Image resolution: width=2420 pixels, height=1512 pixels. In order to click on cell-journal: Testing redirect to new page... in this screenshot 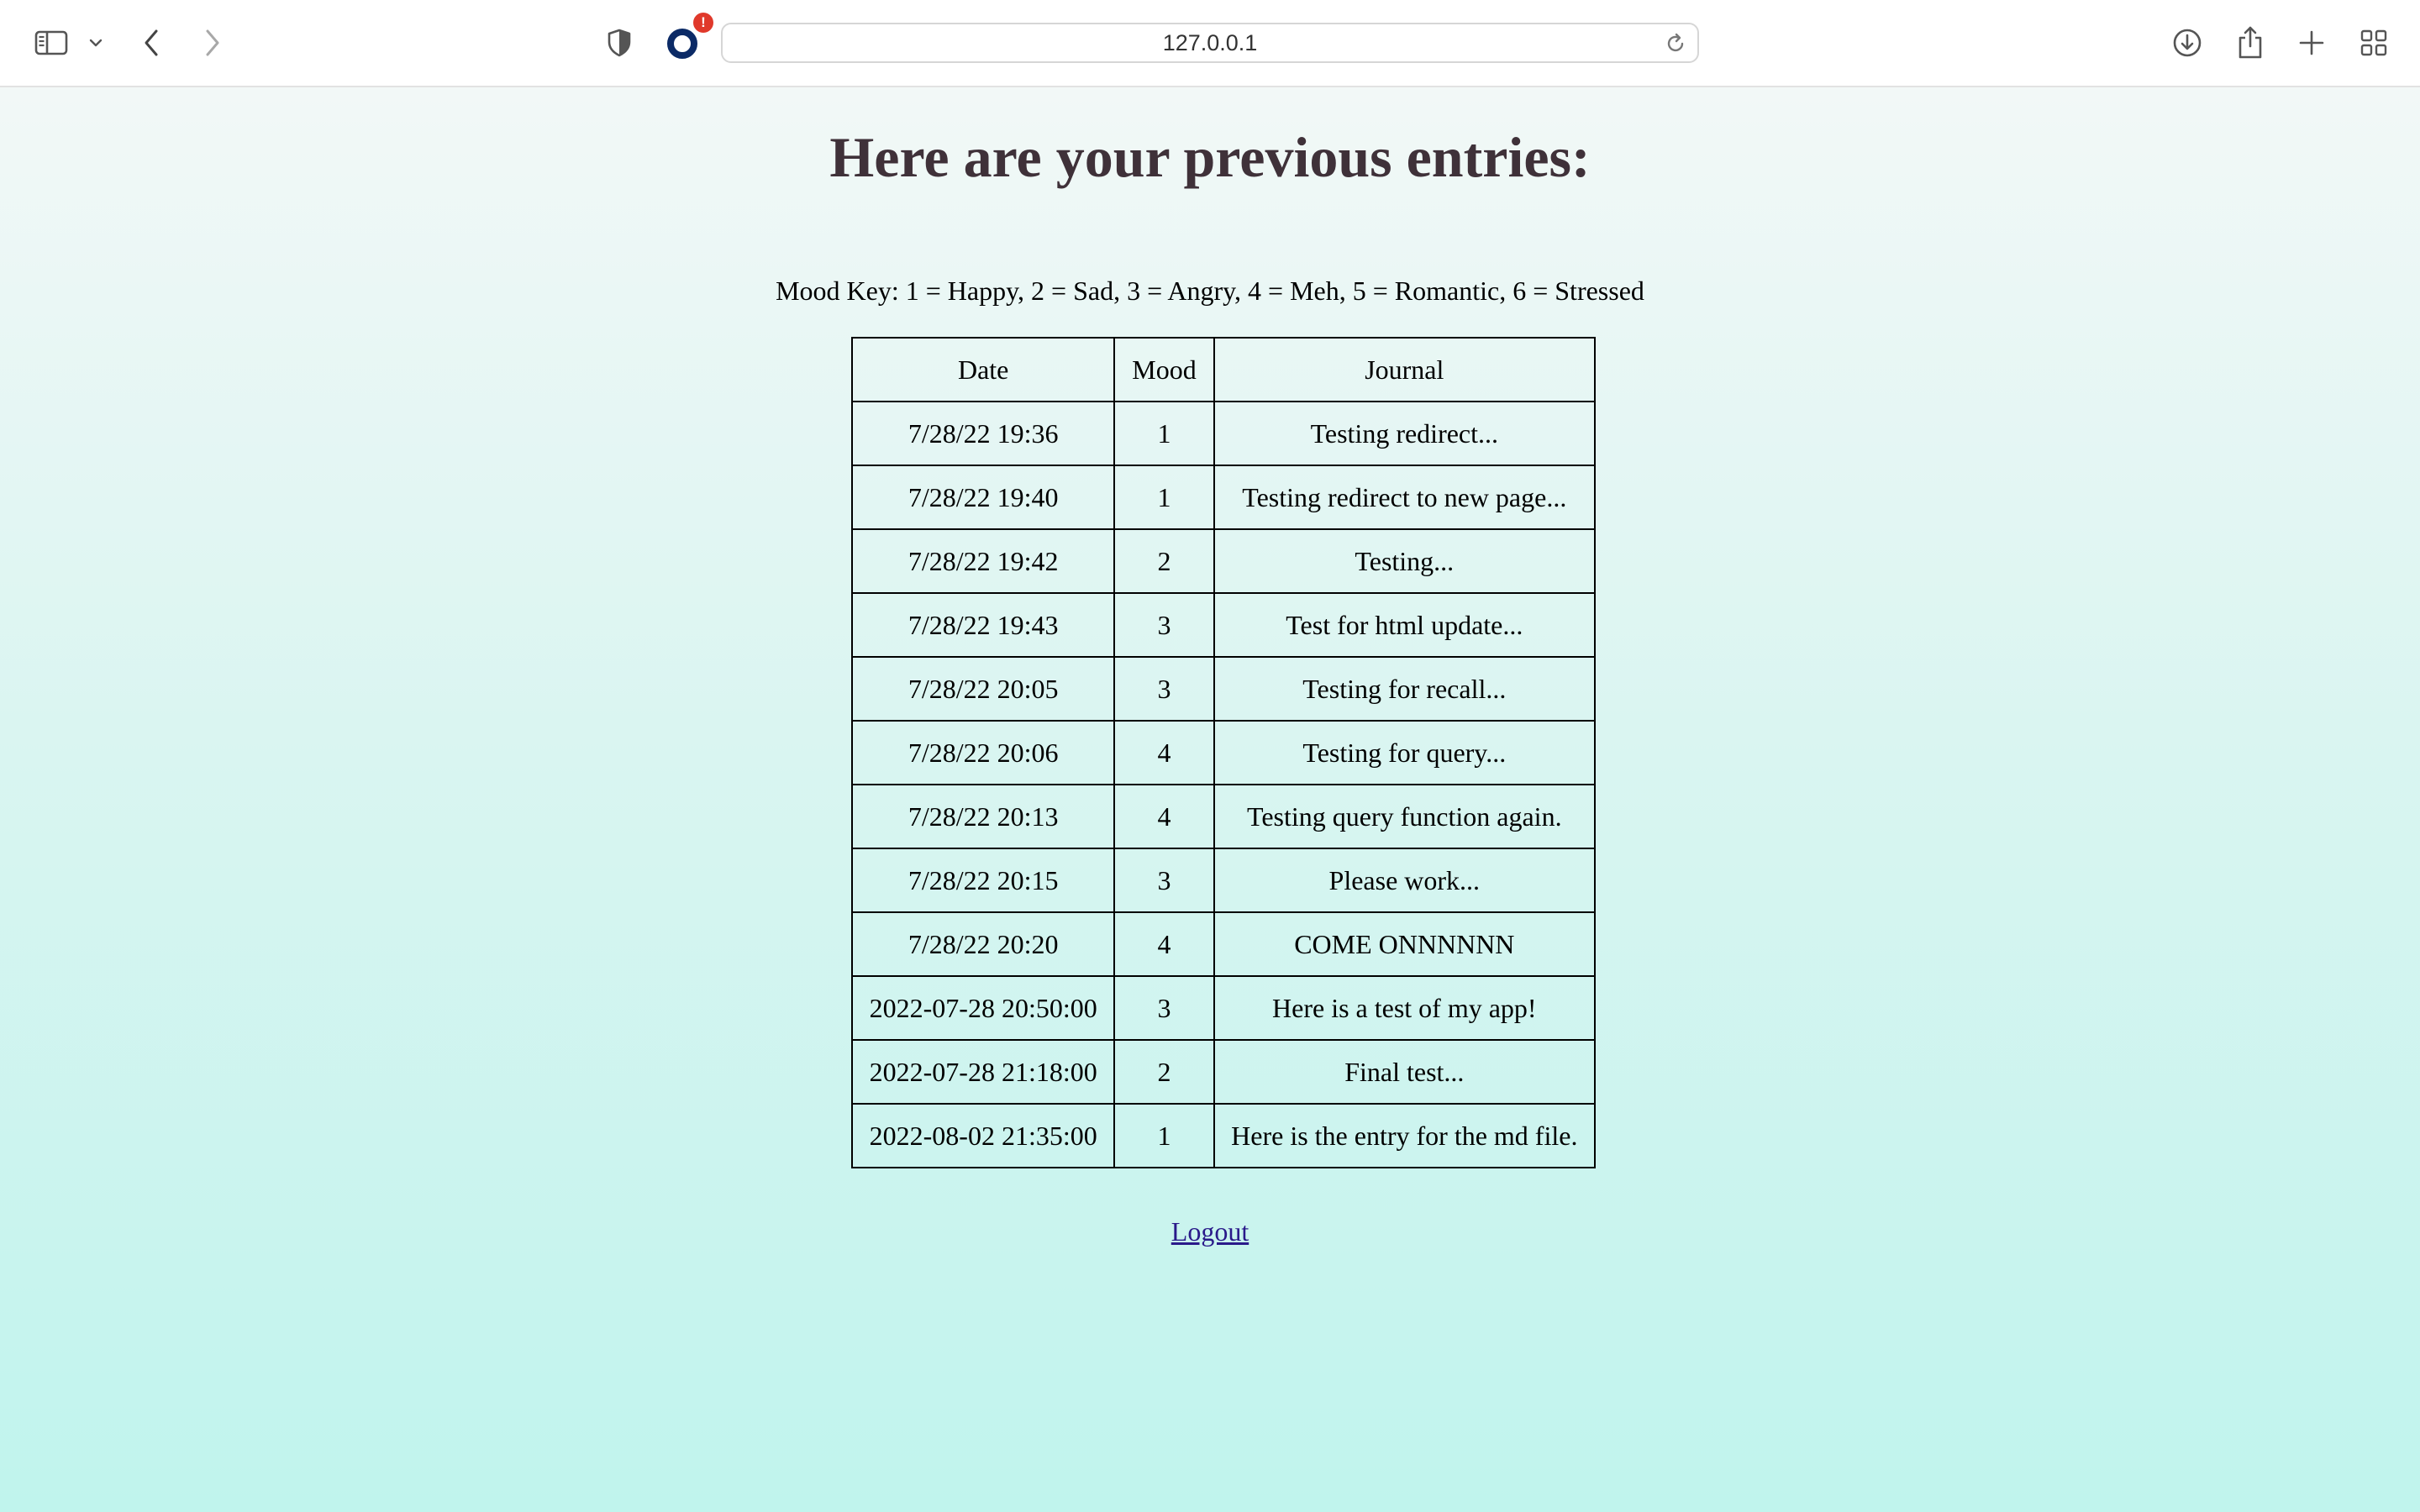, I will do `click(1405, 497)`.